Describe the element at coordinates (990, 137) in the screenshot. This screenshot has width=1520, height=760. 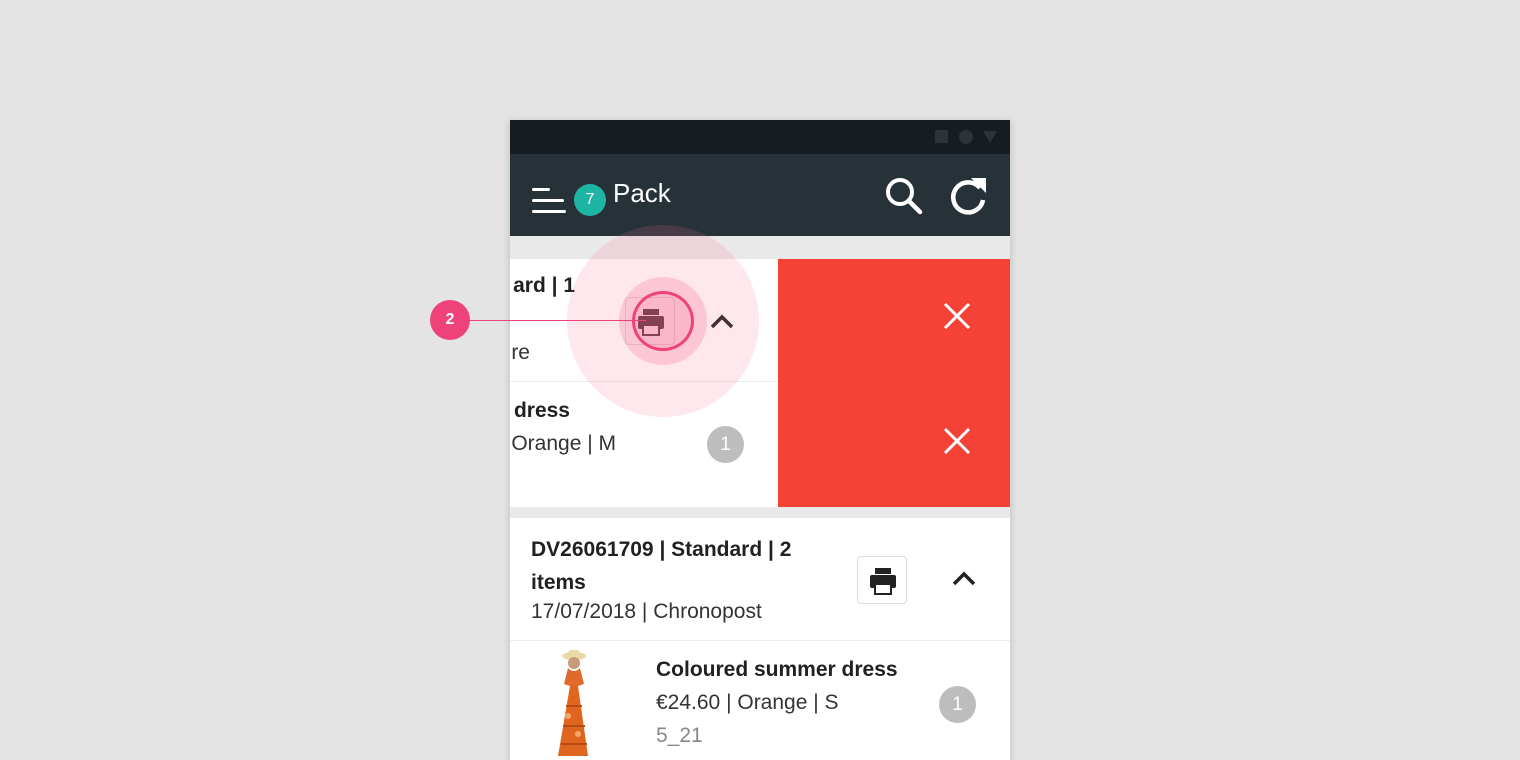
I see `signal-icon` at that location.